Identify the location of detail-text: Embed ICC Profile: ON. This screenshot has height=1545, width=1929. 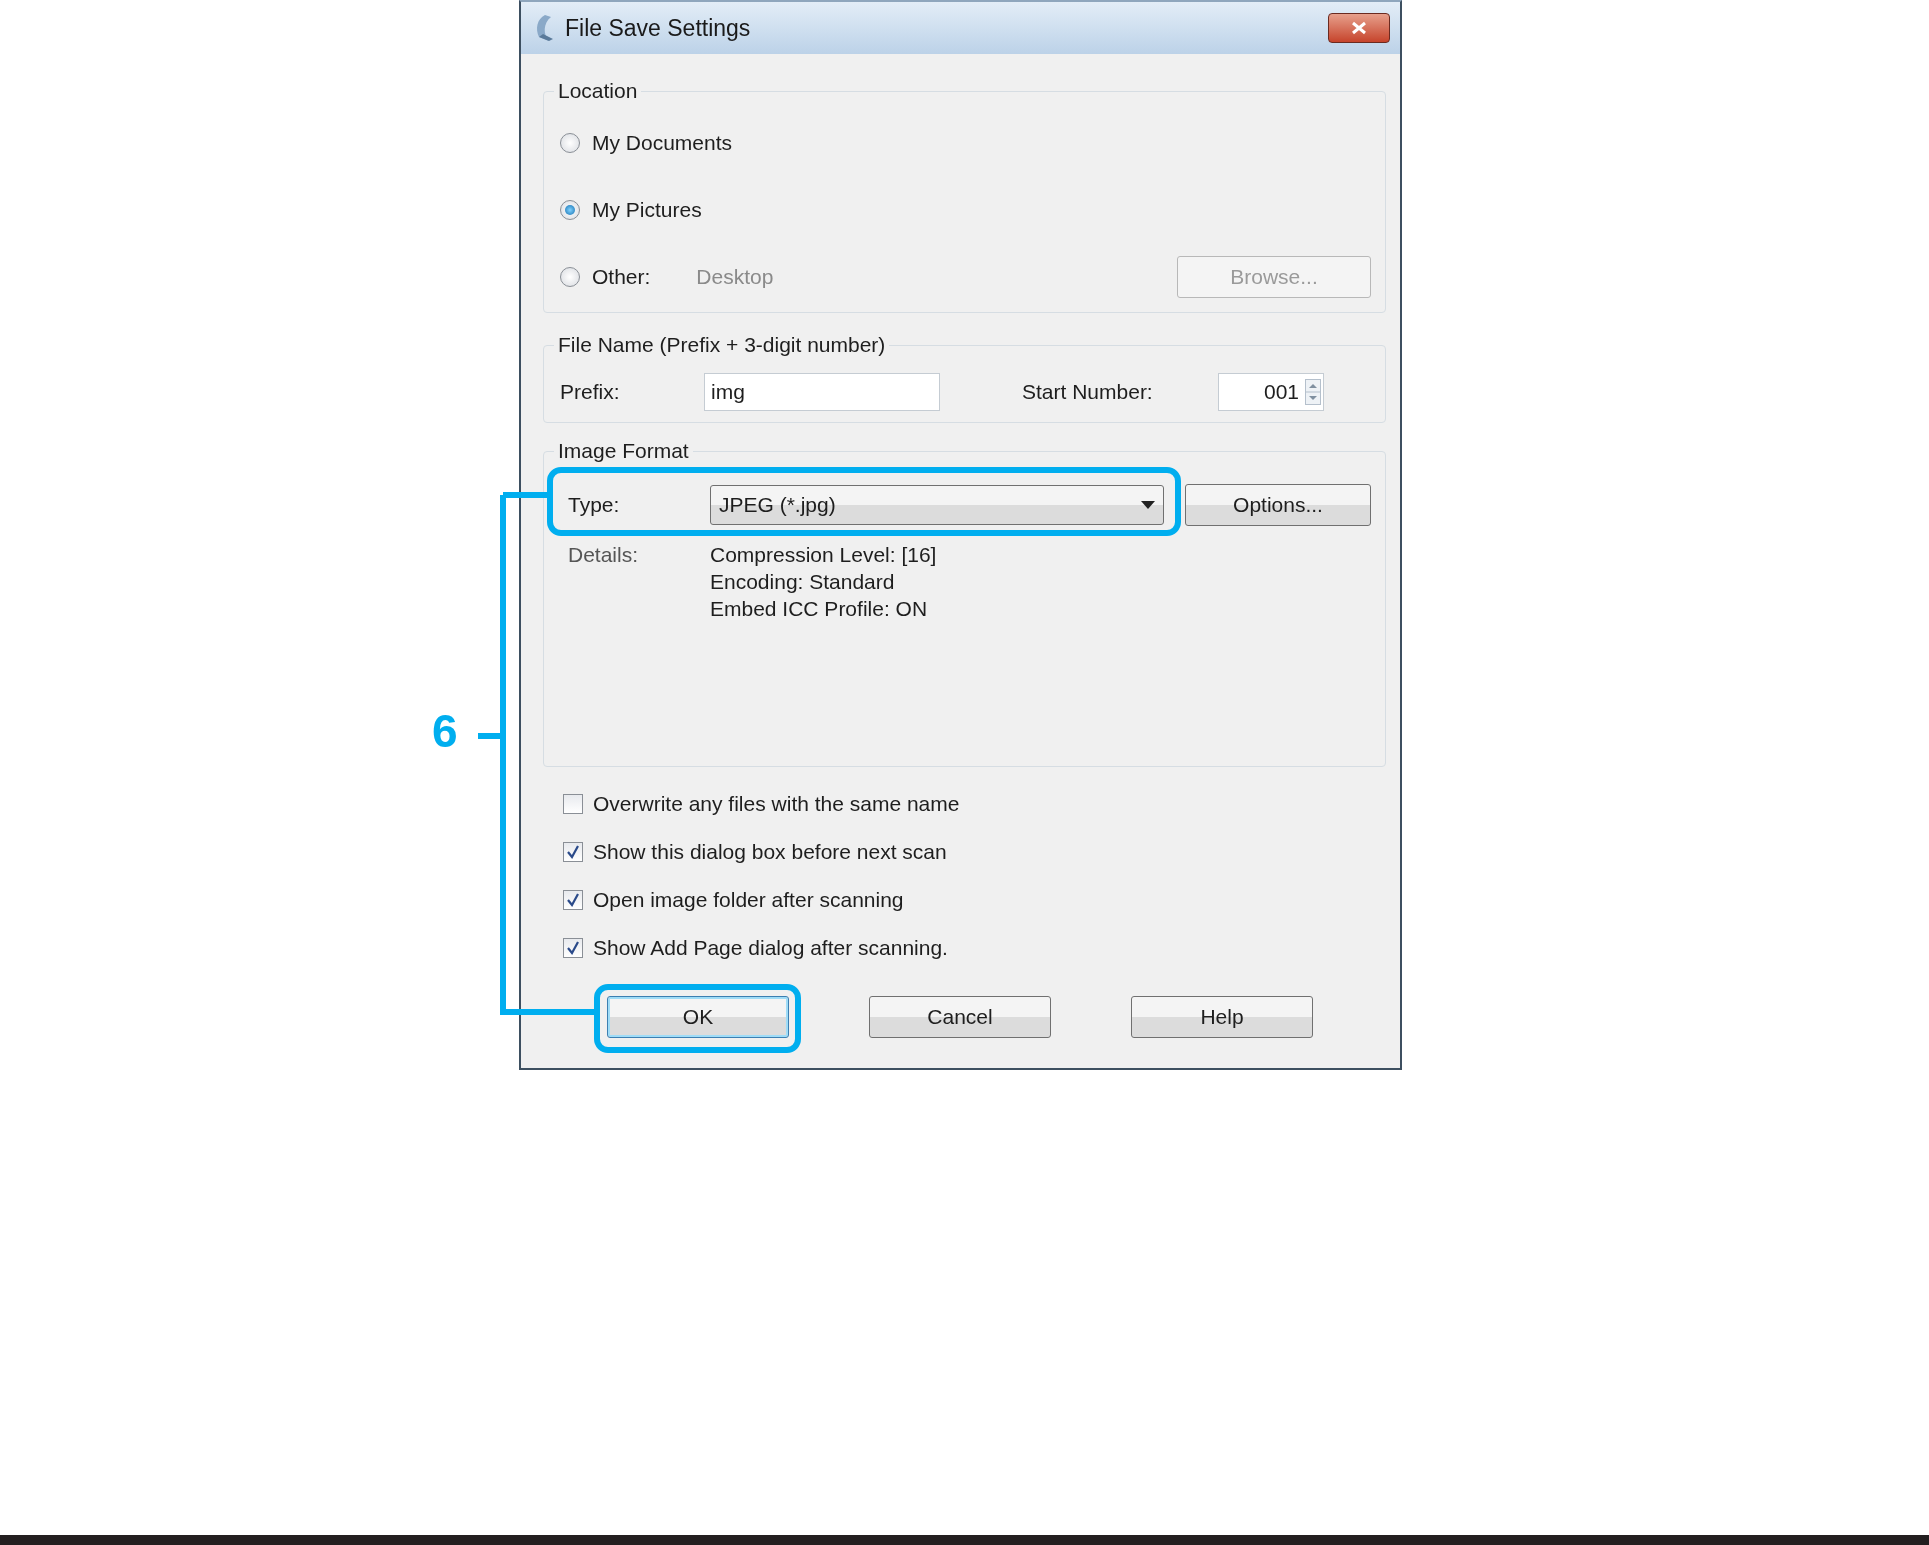
(819, 609).